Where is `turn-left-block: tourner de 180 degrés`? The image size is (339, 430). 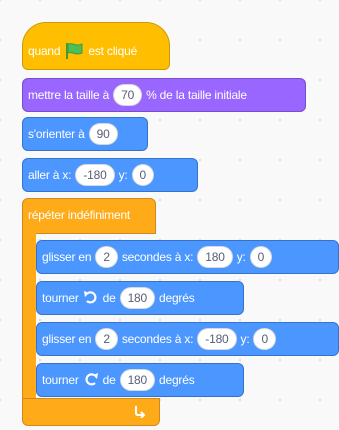 turn-left-block: tourner de 180 degrés is located at coordinates (140, 298).